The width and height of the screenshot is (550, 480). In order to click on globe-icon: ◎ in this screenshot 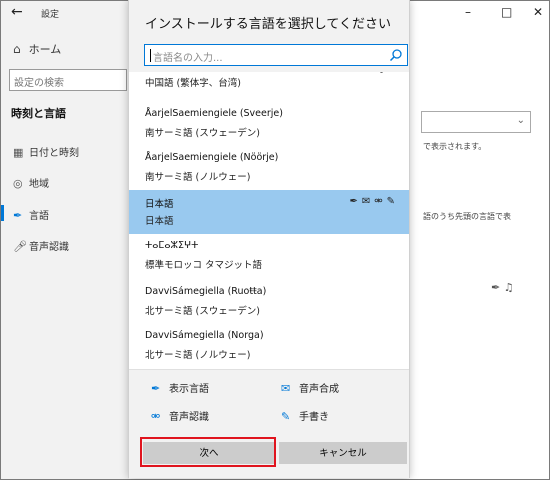, I will do `click(18, 183)`.